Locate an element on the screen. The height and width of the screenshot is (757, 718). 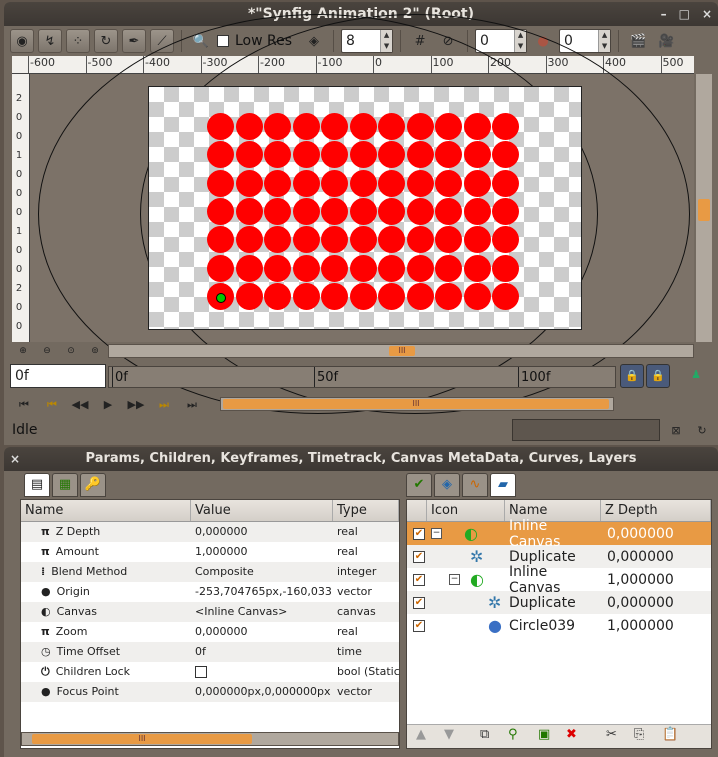
cut-icon: ✂ is located at coordinates (611, 734).